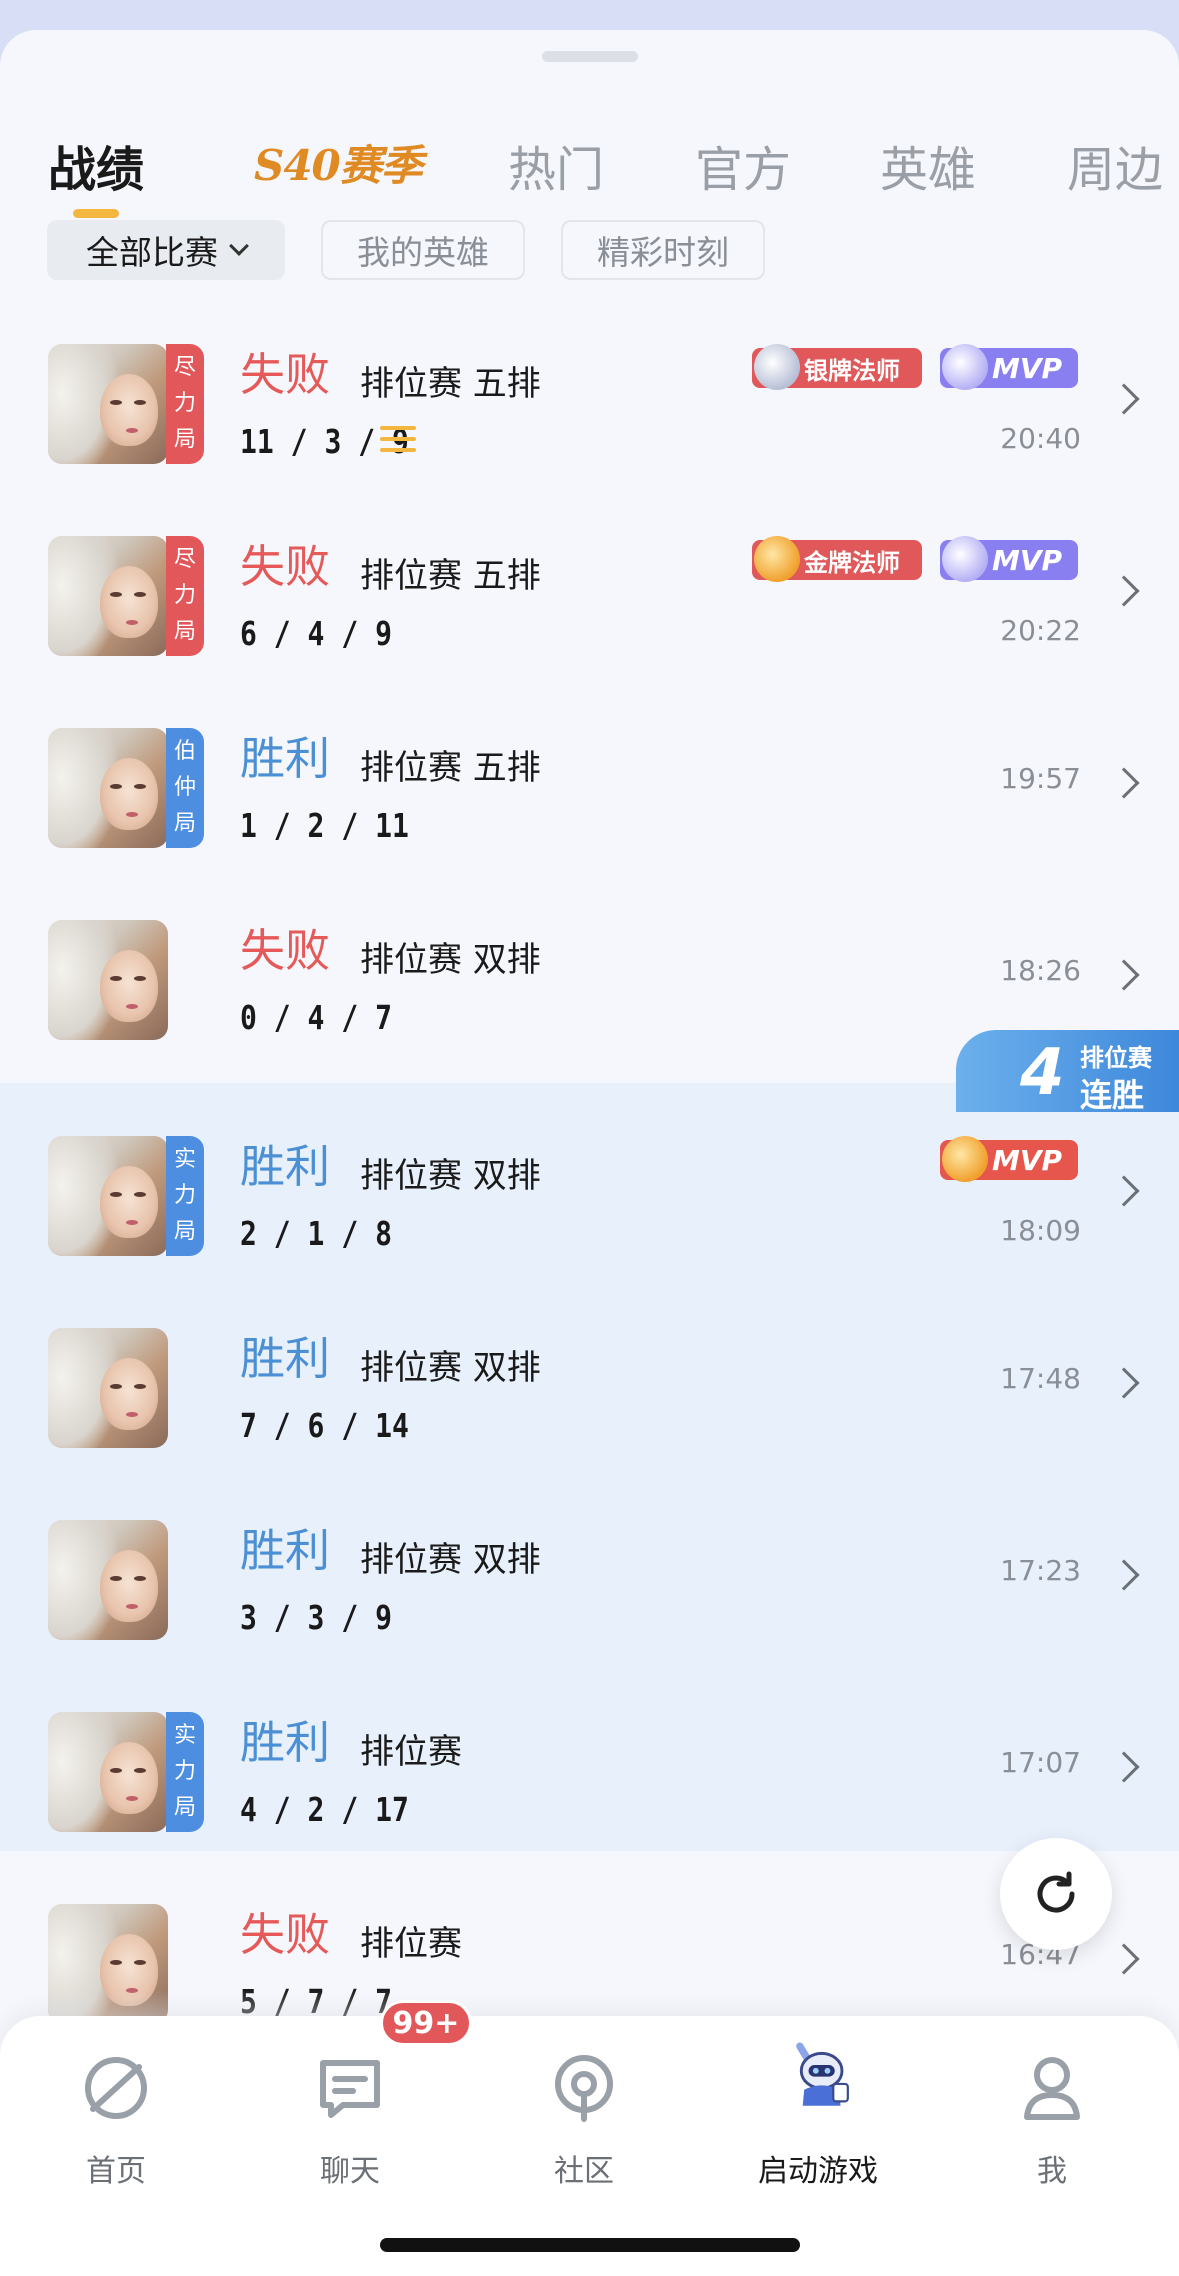 The width and height of the screenshot is (1179, 2276). Describe the element at coordinates (1040, 438) in the screenshot. I see `match-time: 20:40` at that location.